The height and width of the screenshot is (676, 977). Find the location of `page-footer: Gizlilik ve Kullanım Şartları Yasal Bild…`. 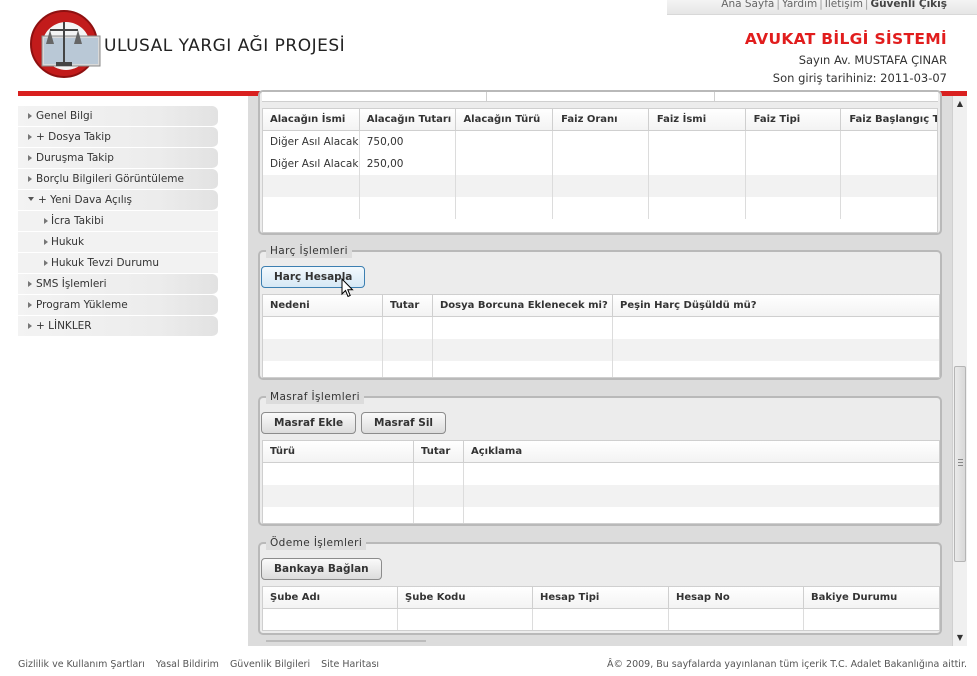

page-footer: Gizlilik ve Kullanım Şartları Yasal Bild… is located at coordinates (488, 661).